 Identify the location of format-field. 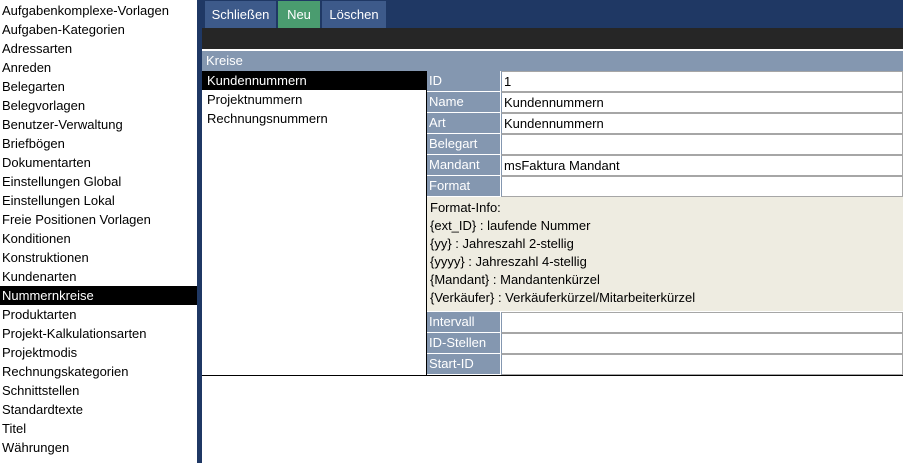
(702, 186).